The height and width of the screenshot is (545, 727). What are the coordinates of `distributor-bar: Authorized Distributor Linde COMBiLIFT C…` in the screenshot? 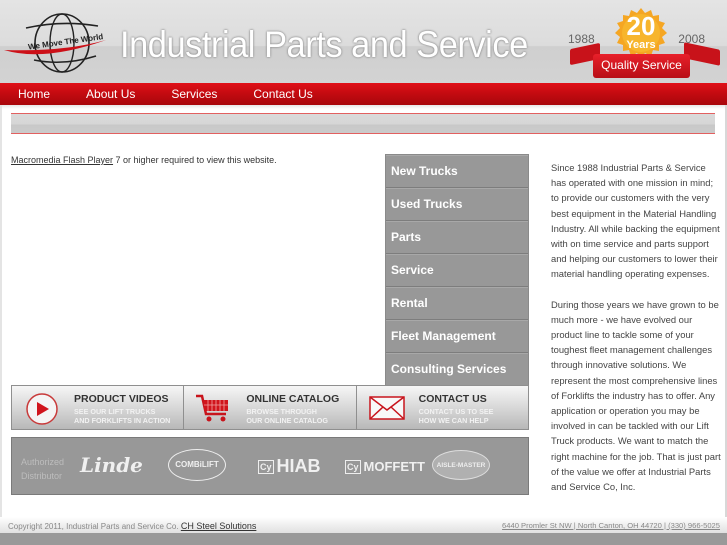 It's located at (270, 466).